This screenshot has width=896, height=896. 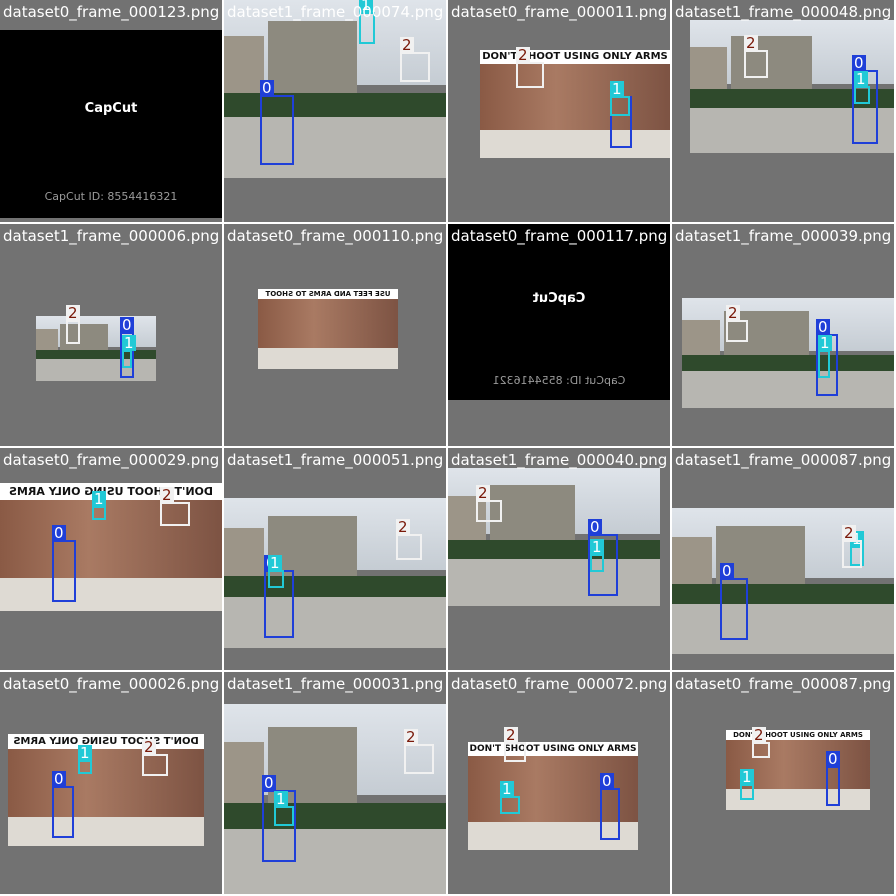 What do you see at coordinates (335, 460) in the screenshot?
I see `tile-filename: dataset1_frame_000051.png` at bounding box center [335, 460].